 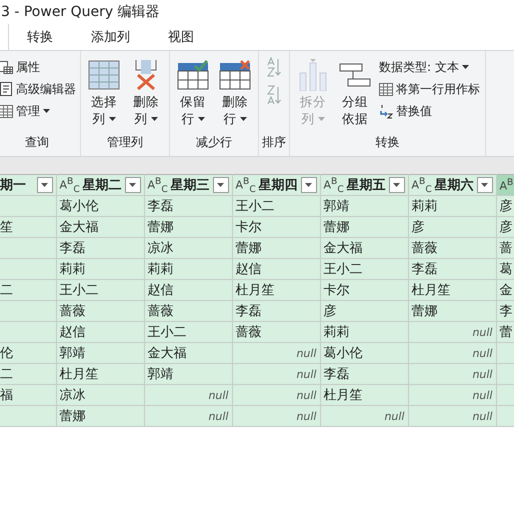 What do you see at coordinates (235, 94) in the screenshot?
I see `ribbon-button: 删除 行` at bounding box center [235, 94].